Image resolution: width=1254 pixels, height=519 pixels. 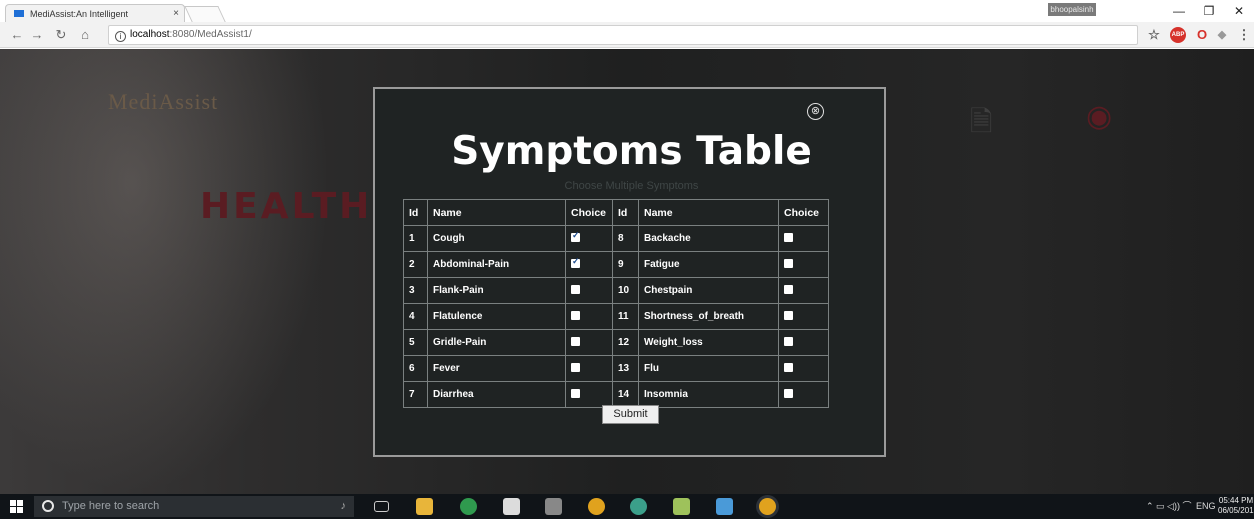 I want to click on table-row: 6 Fever 13 Flu, so click(x=616, y=368).